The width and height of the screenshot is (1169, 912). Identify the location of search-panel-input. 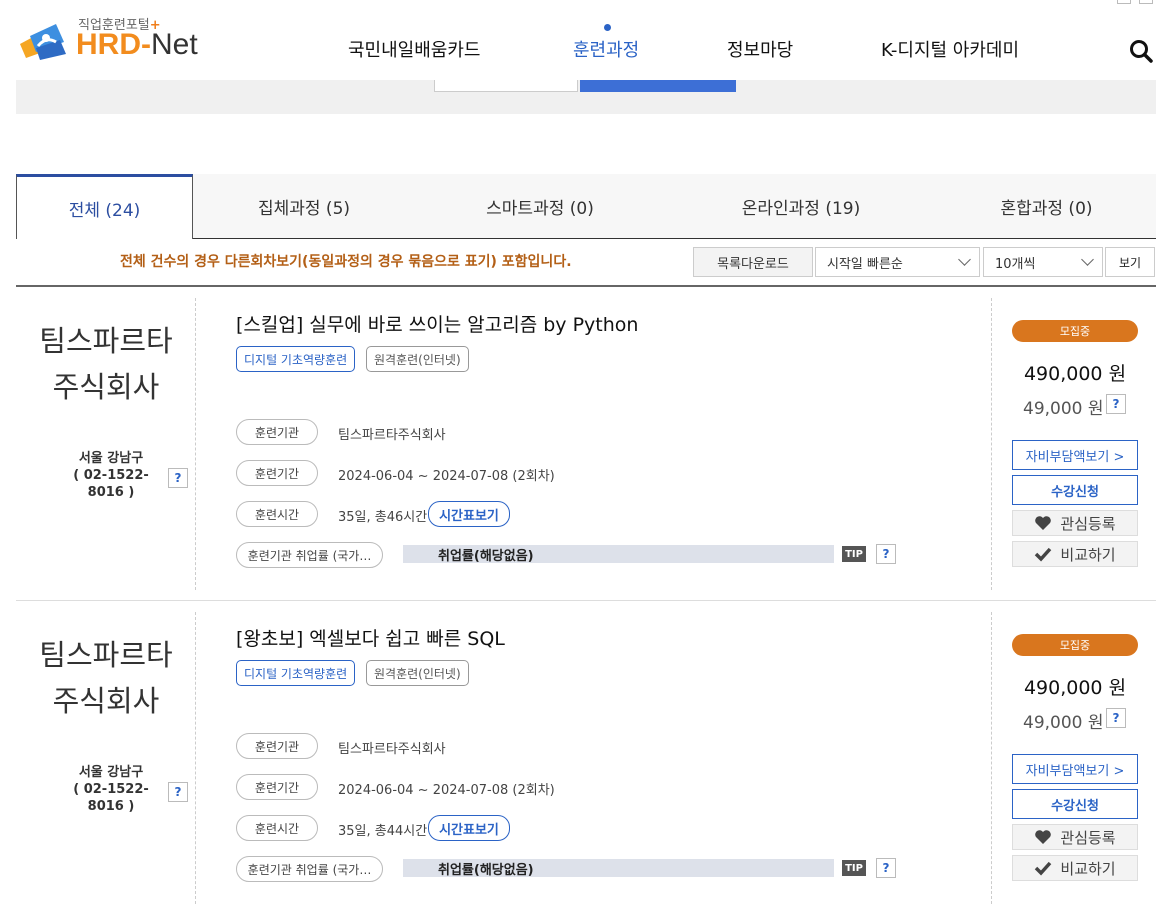
(506, 86).